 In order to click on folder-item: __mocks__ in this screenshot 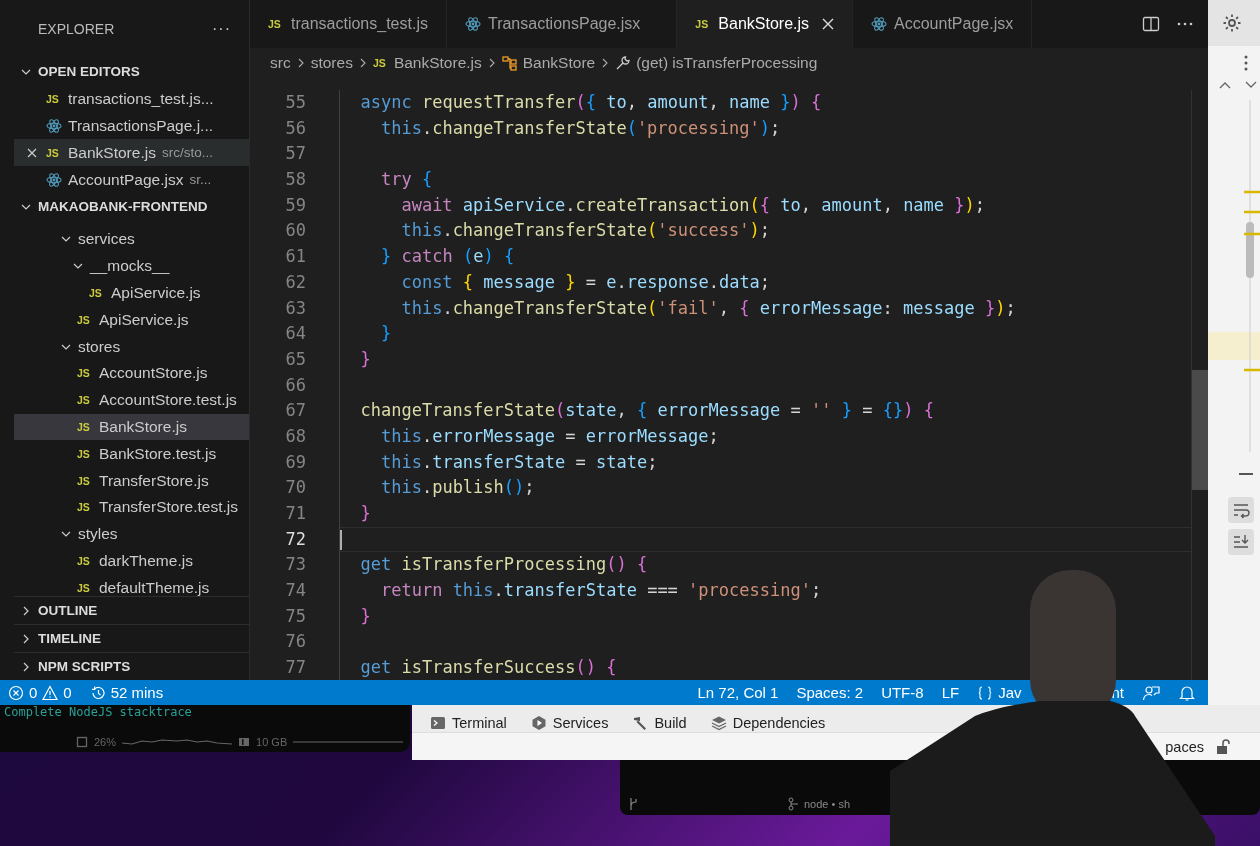, I will do `click(131, 266)`.